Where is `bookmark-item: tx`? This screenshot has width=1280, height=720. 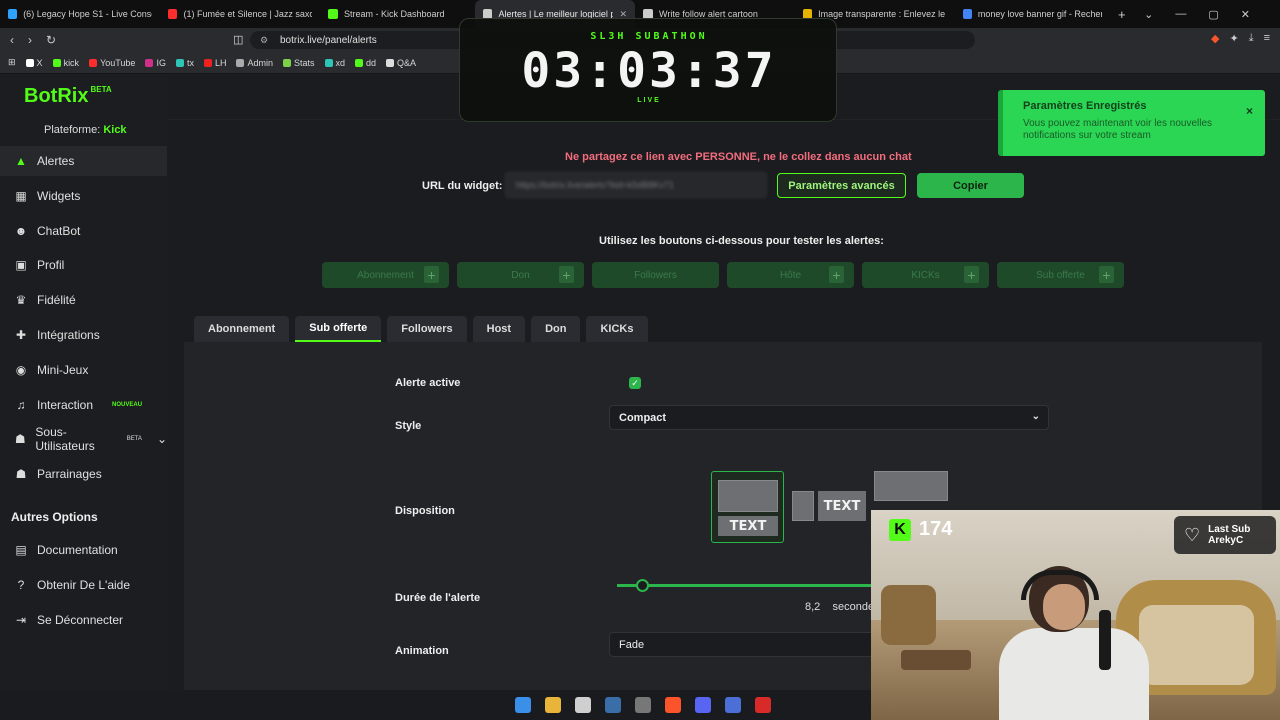
bookmark-item: tx is located at coordinates (184, 63).